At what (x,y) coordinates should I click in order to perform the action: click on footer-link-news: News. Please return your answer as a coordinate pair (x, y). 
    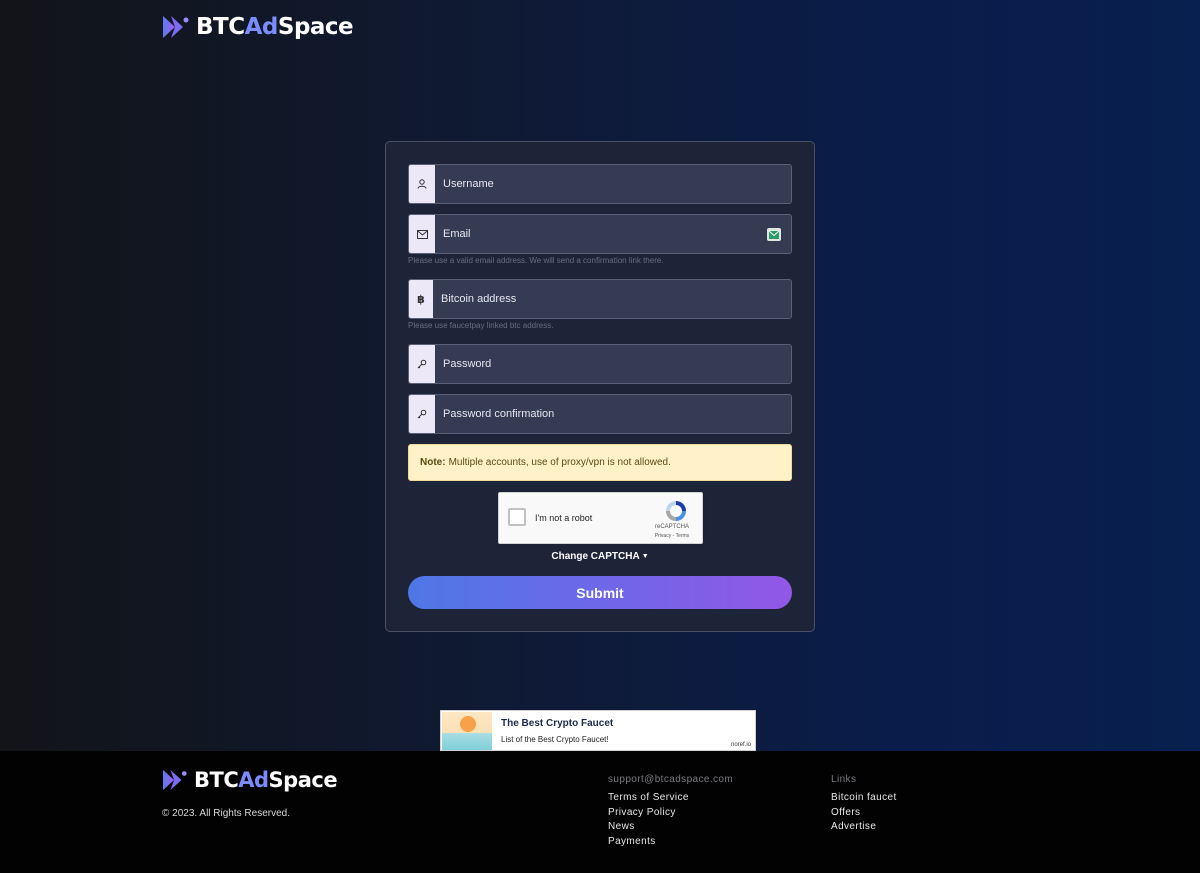
    Looking at the image, I should click on (670, 827).